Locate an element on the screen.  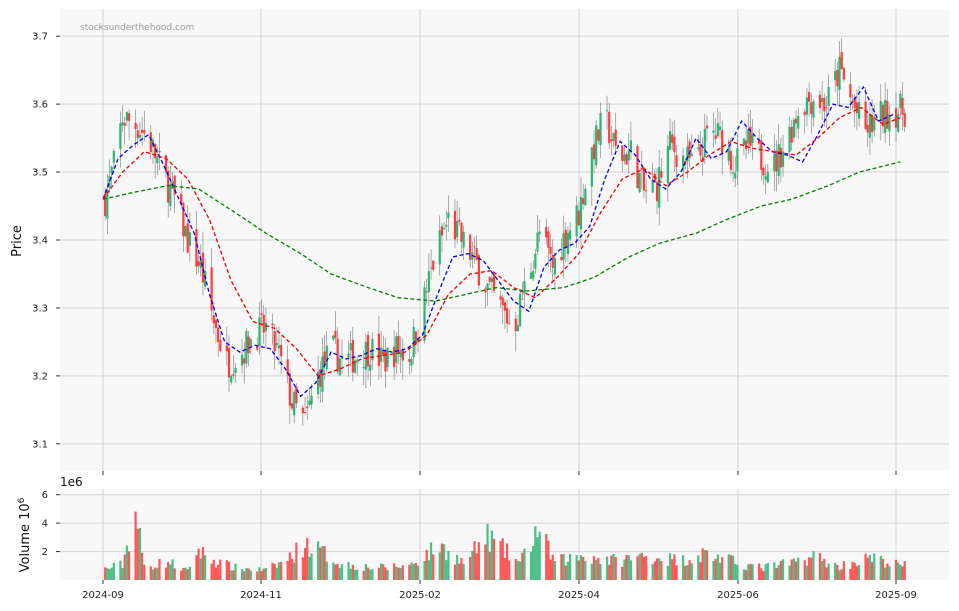
x-tick-label: 2024-11 is located at coordinates (261, 595).